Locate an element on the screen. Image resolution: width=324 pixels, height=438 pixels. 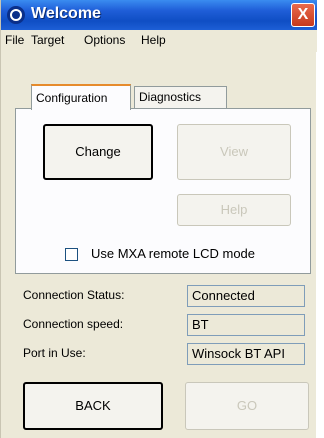
menu-file: File is located at coordinates (14, 40).